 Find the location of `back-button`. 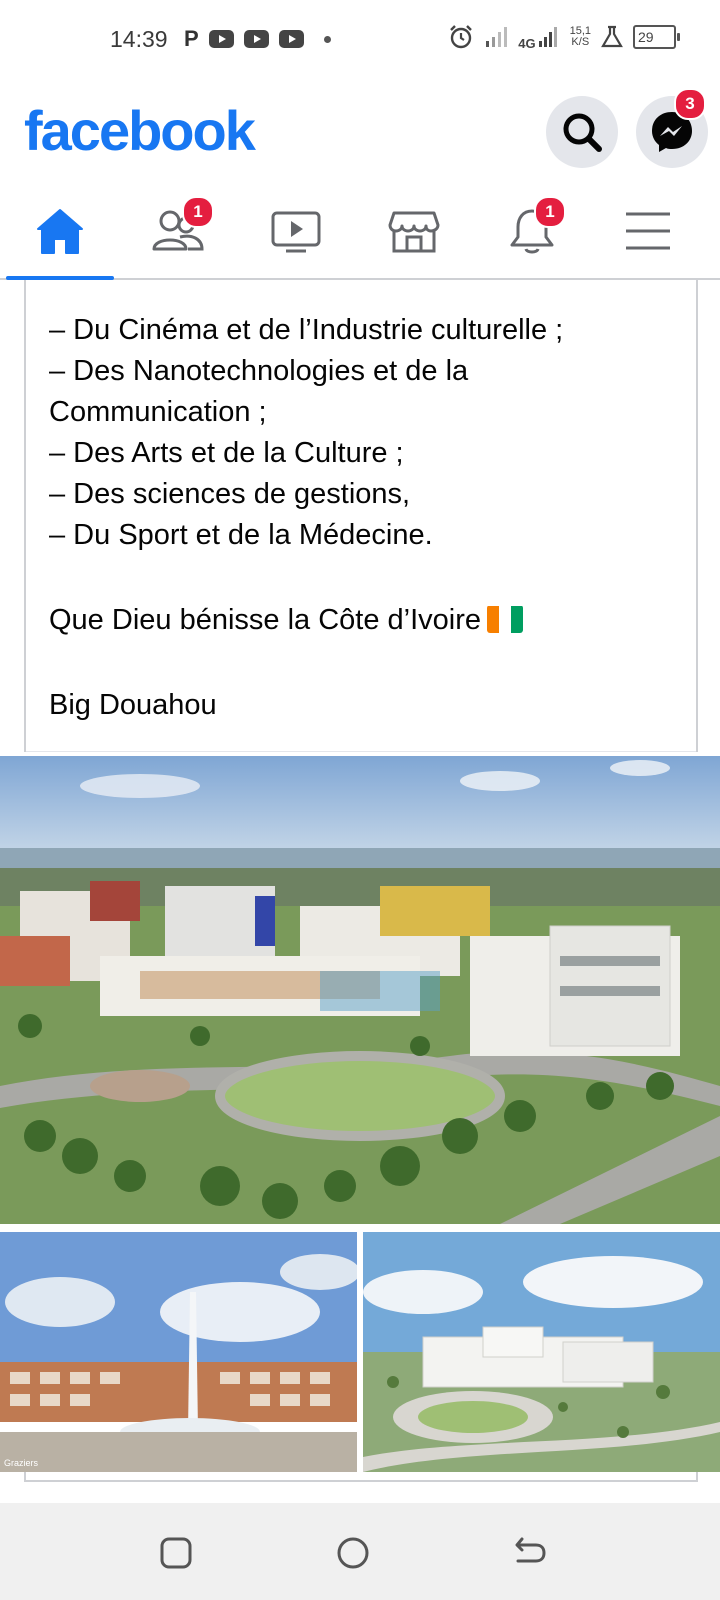

back-button is located at coordinates (530, 1553).